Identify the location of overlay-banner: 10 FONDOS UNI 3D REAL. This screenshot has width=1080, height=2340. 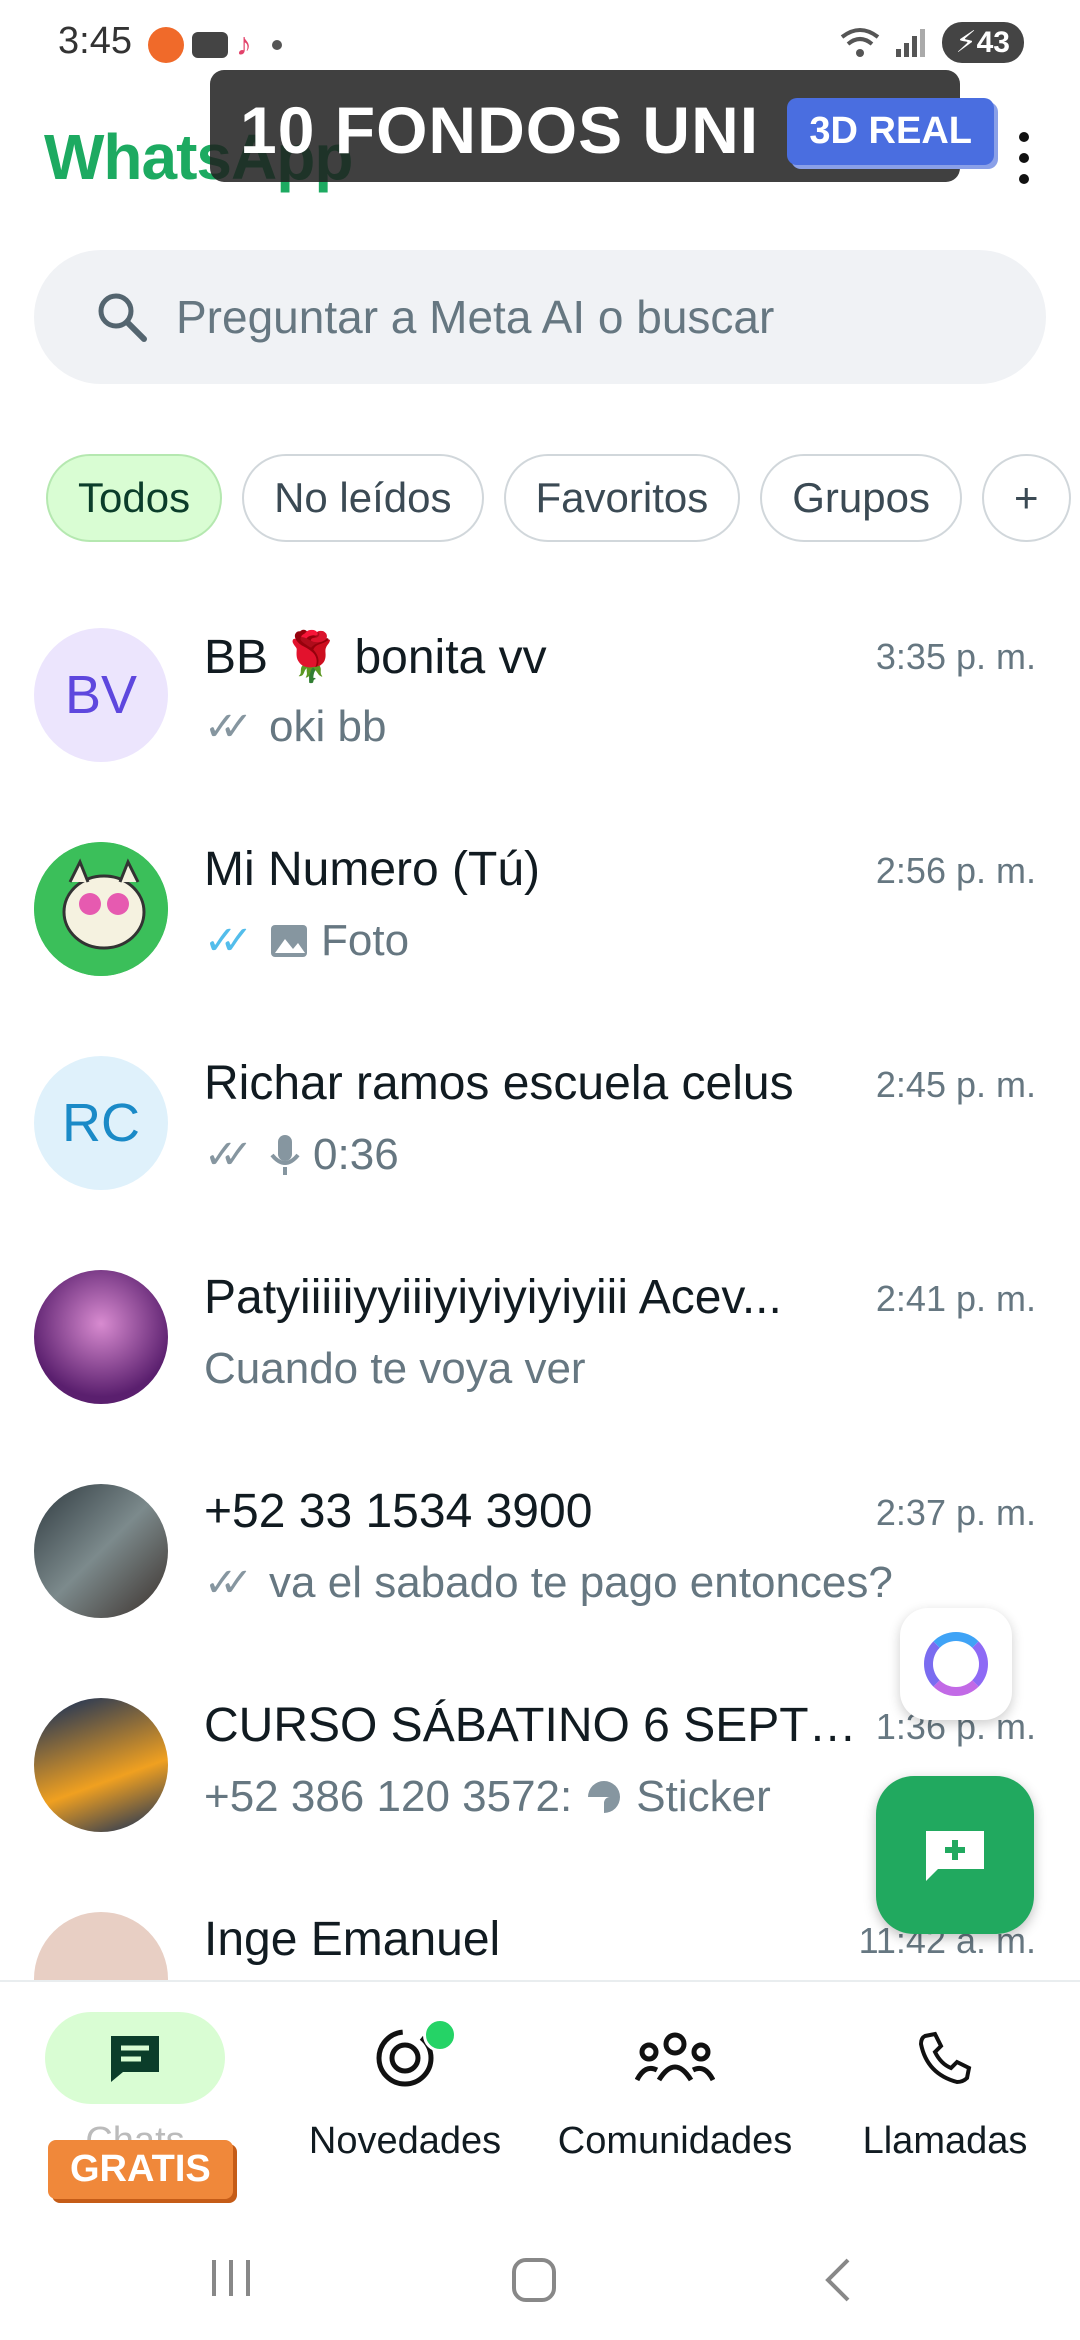
(602, 126).